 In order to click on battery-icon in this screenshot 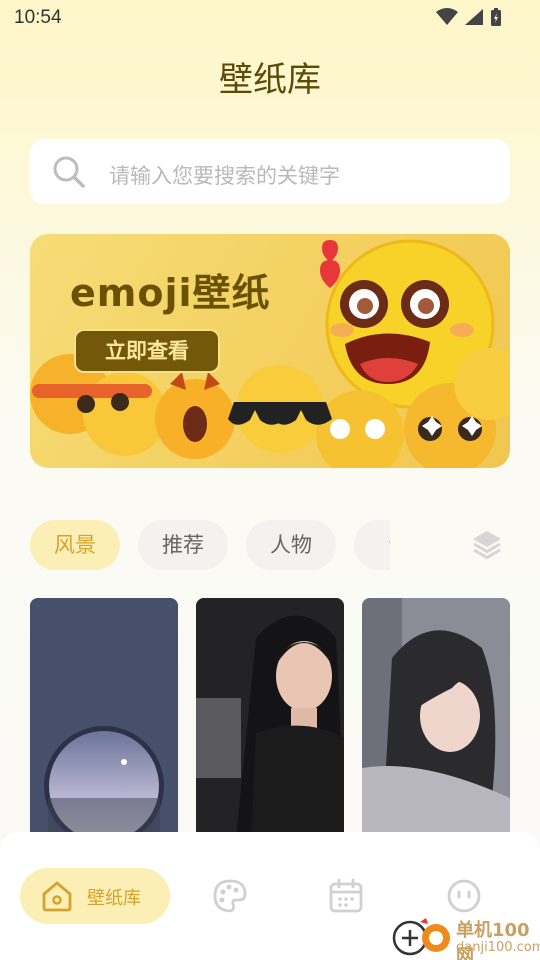, I will do `click(496, 17)`.